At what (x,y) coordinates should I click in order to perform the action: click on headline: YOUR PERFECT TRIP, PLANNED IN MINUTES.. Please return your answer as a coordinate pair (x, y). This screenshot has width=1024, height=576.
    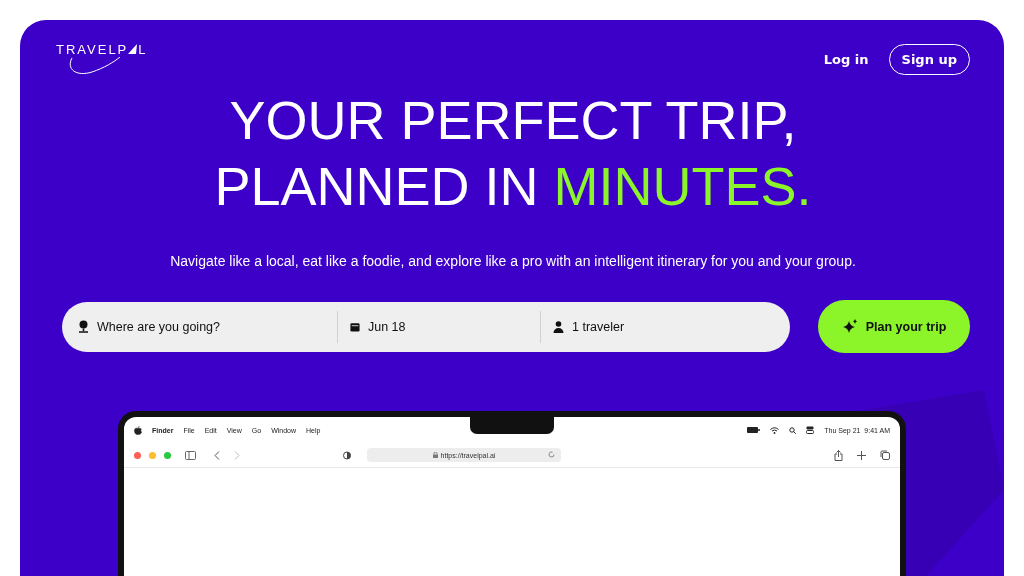
    Looking at the image, I should click on (513, 153).